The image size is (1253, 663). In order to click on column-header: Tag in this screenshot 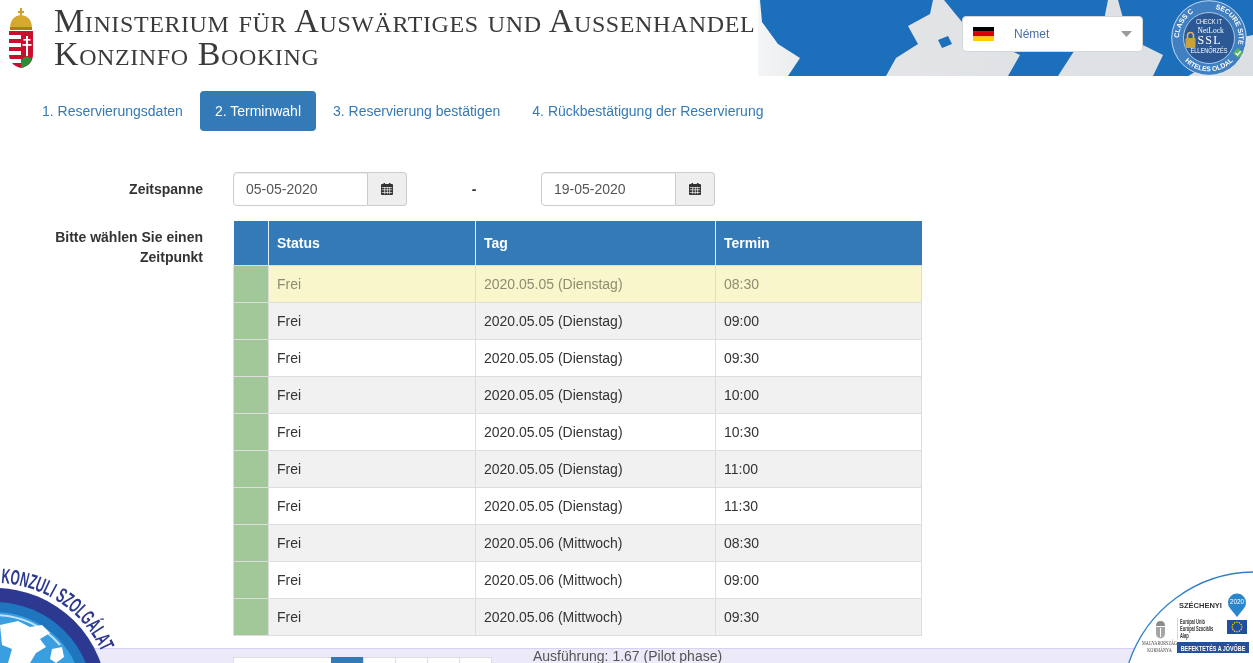, I will do `click(595, 243)`.